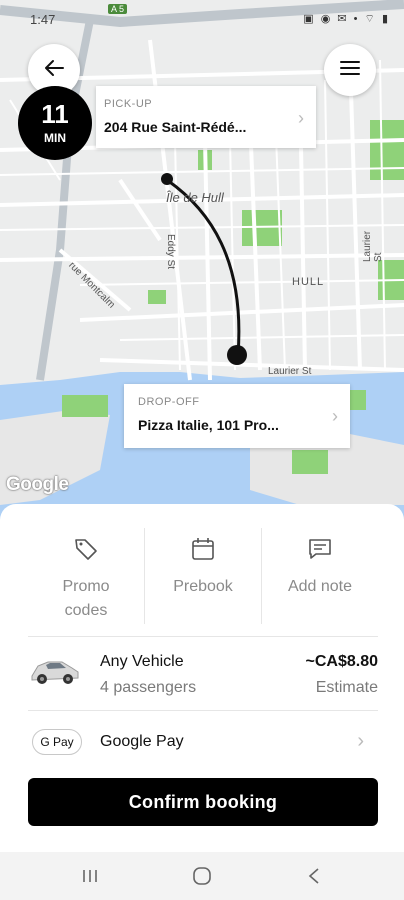 The image size is (404, 900). I want to click on add-note-button: Add note, so click(320, 576).